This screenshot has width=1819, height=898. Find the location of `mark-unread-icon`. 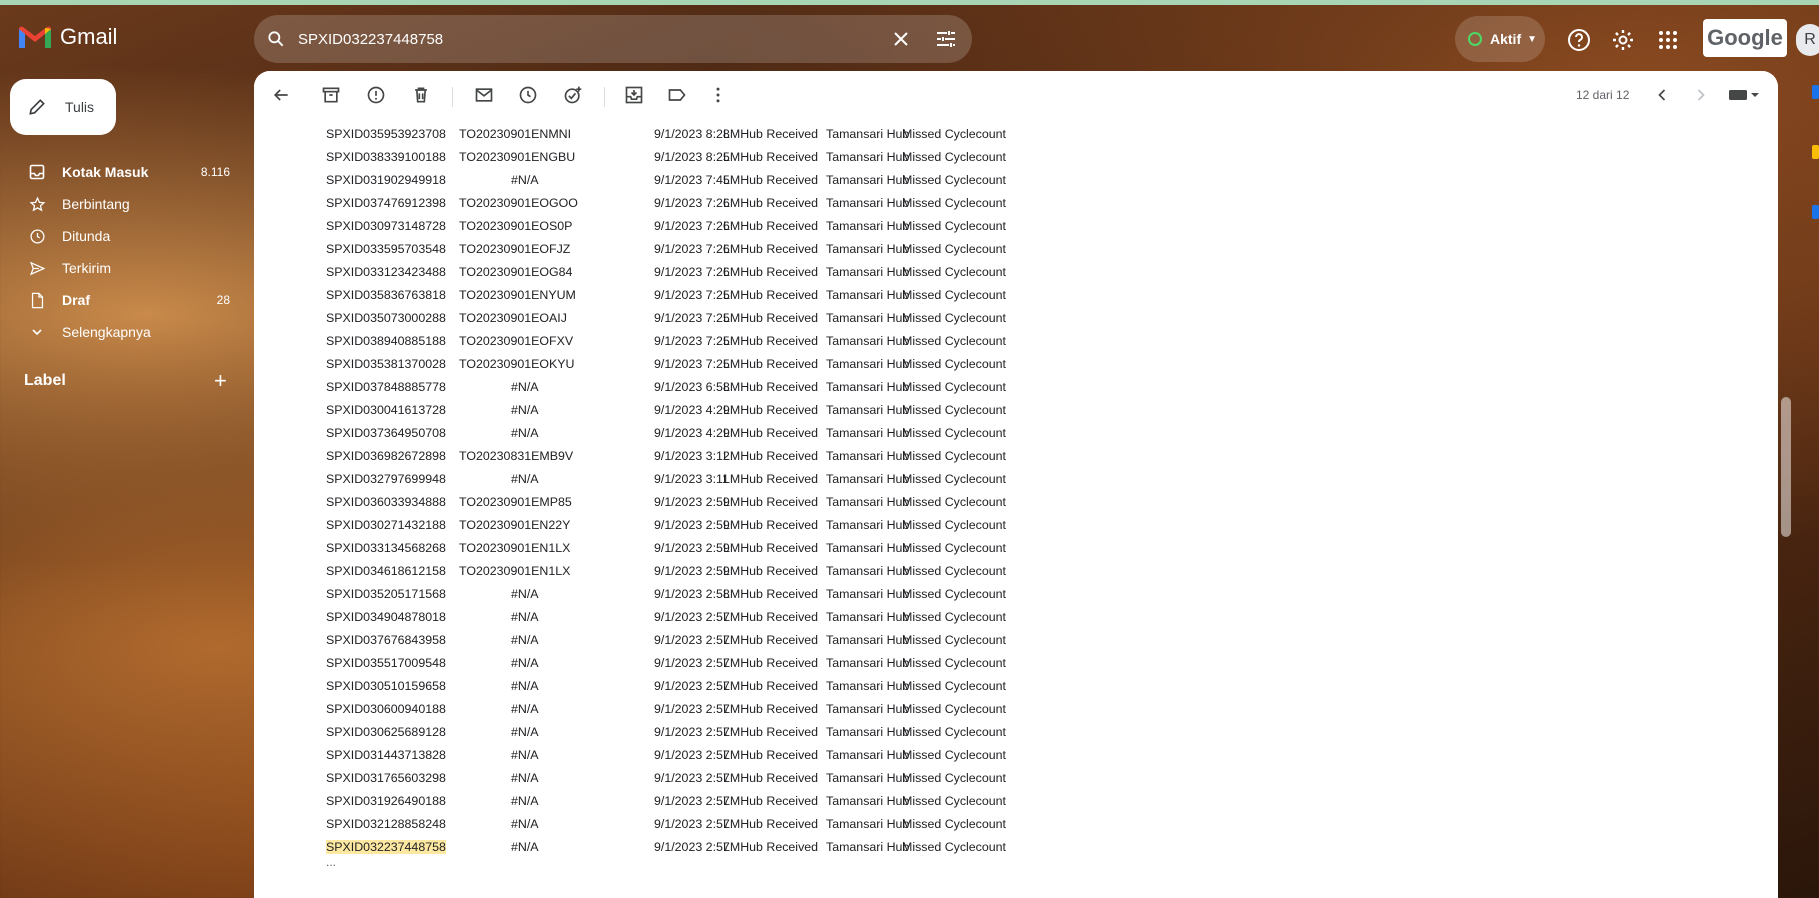

mark-unread-icon is located at coordinates (484, 95).